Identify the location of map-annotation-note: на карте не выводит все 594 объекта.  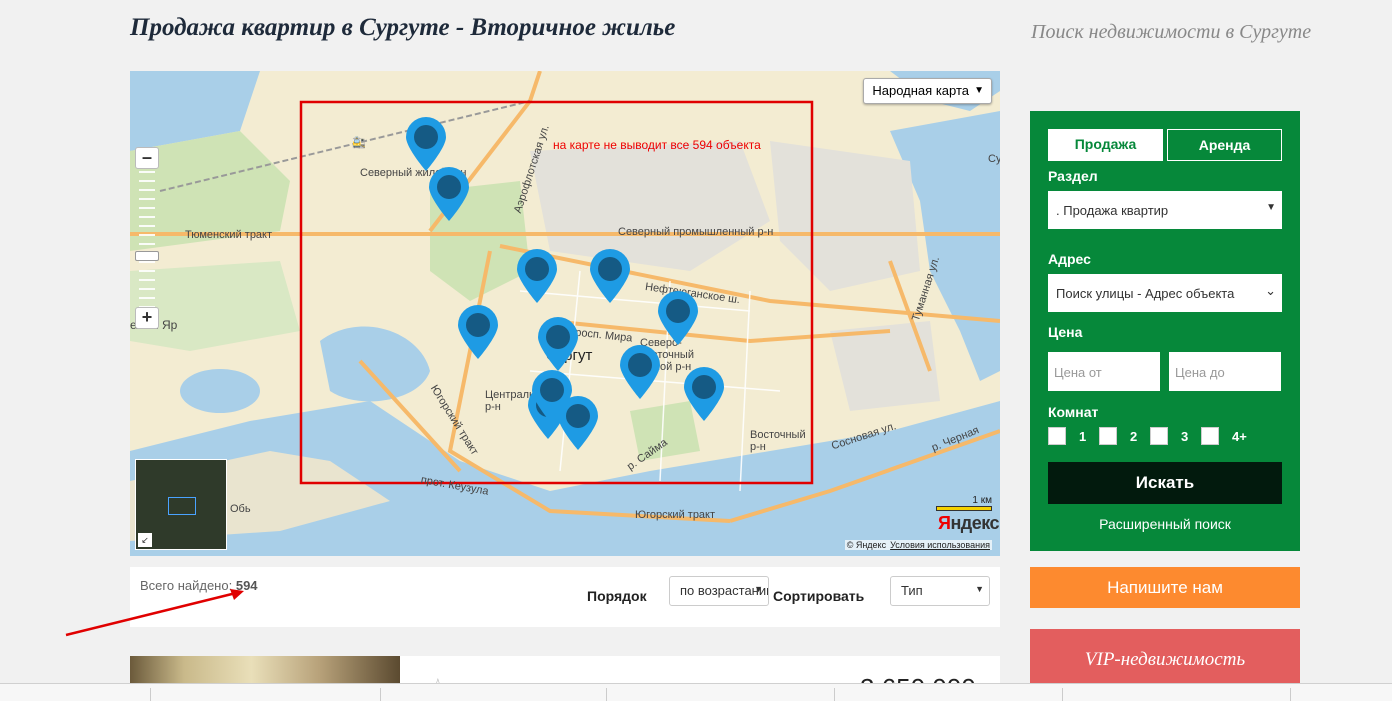
(657, 145).